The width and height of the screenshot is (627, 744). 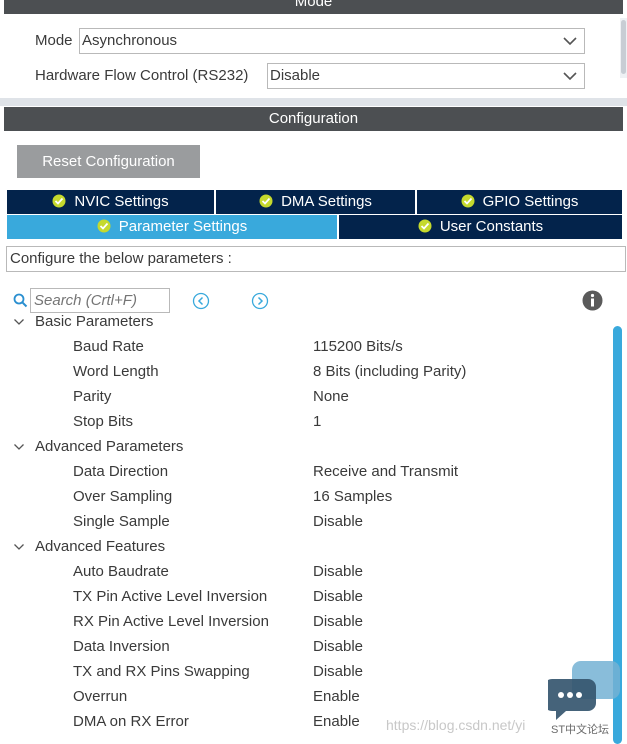 I want to click on tab-dma-settings: DMA Settings, so click(x=315, y=202).